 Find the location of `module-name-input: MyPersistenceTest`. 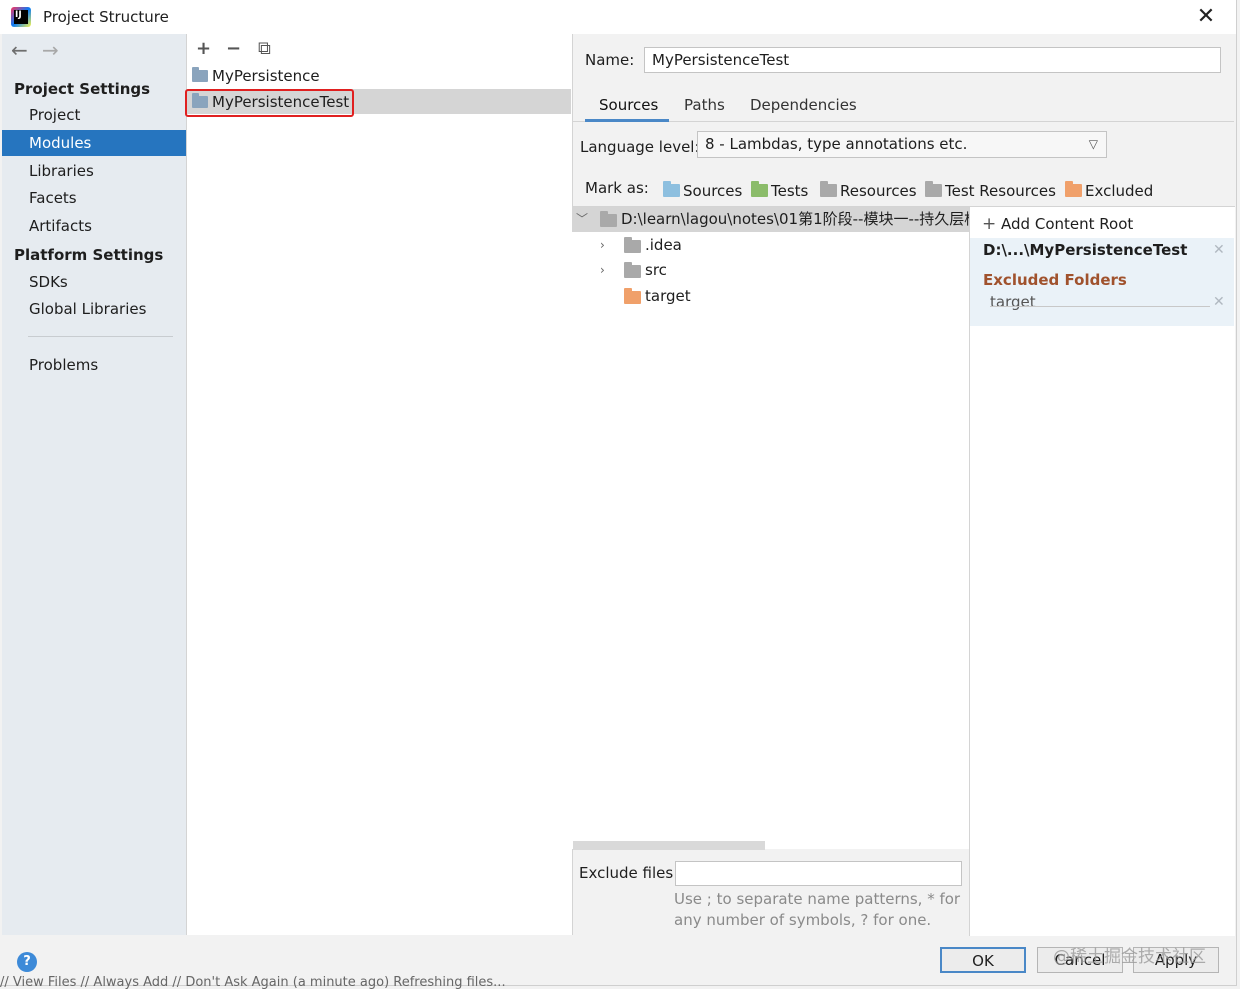

module-name-input: MyPersistenceTest is located at coordinates (932, 60).